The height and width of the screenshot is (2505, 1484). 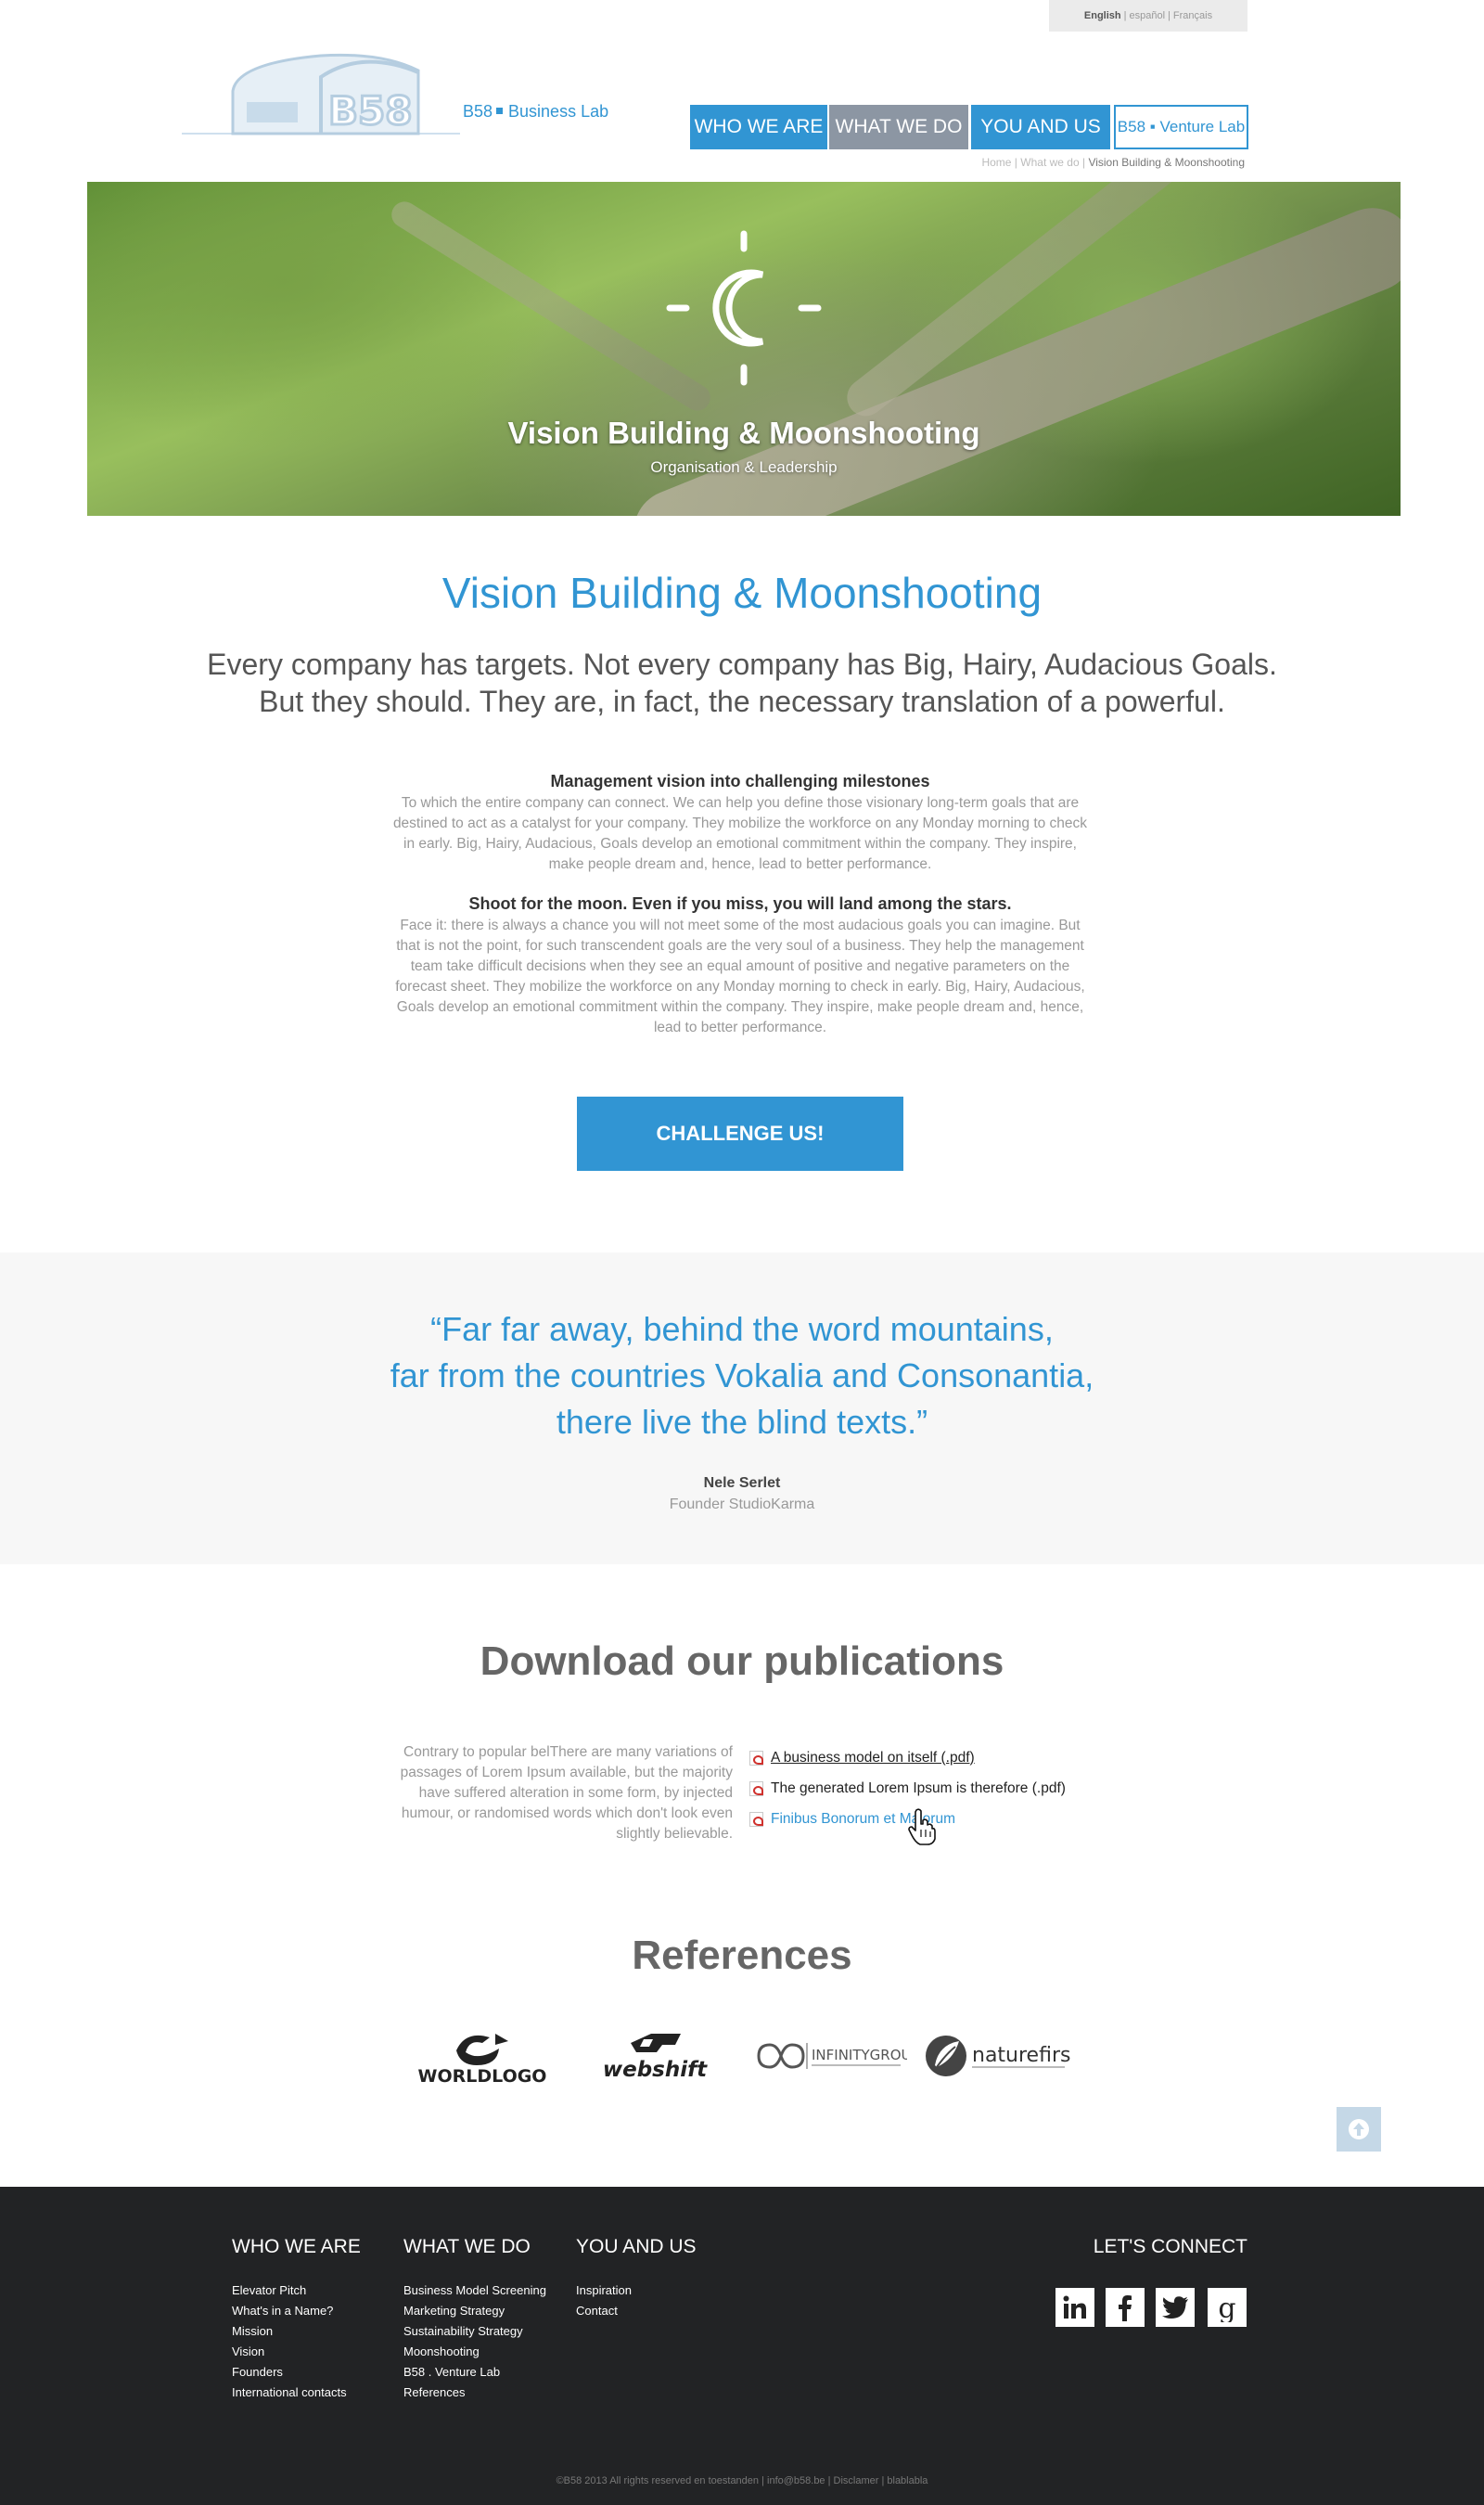 I want to click on webshift-logo-icon: webshift, so click(x=655, y=2055).